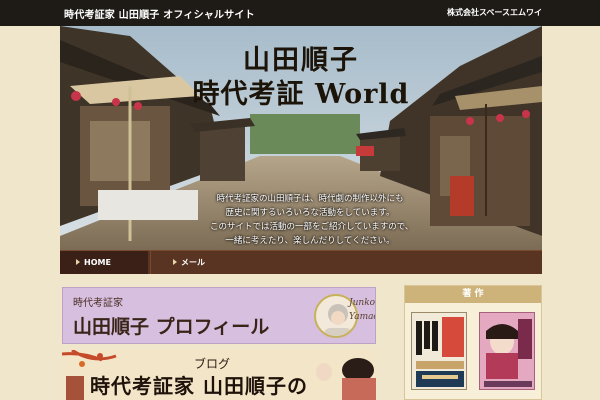 The width and height of the screenshot is (600, 400). I want to click on nav-item-home: HOME, so click(104, 262).